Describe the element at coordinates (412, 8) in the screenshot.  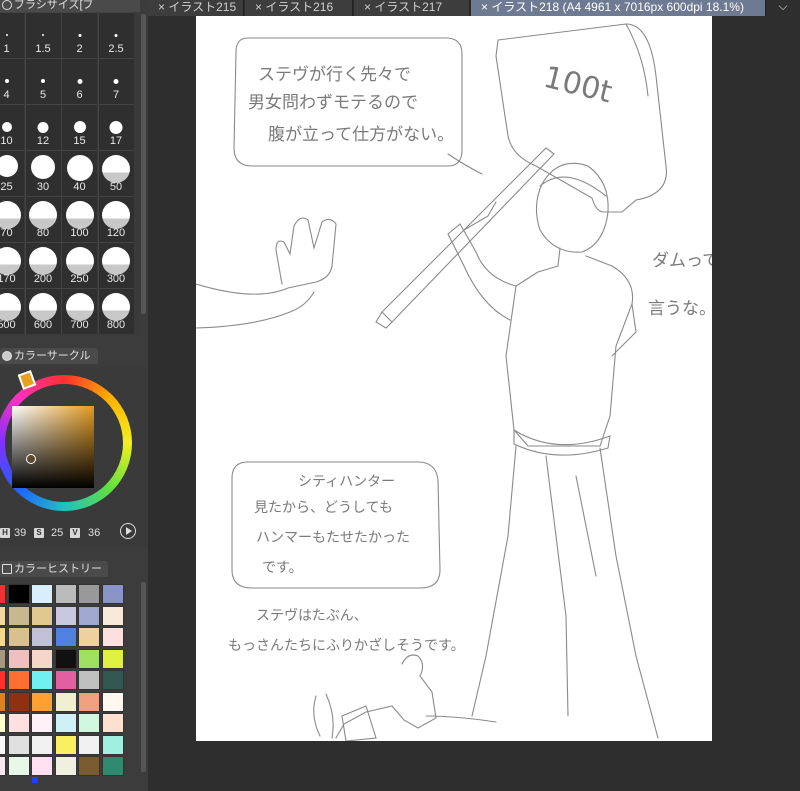
I see `tab-illust-217: × イラスト217` at that location.